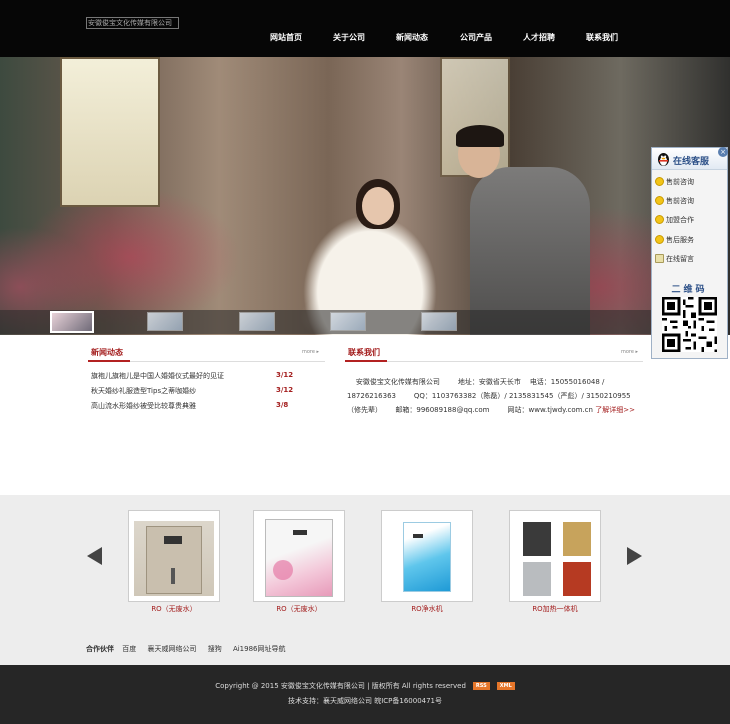 The image size is (730, 724). Describe the element at coordinates (689, 290) in the screenshot. I see `qr-title: 二维码` at that location.